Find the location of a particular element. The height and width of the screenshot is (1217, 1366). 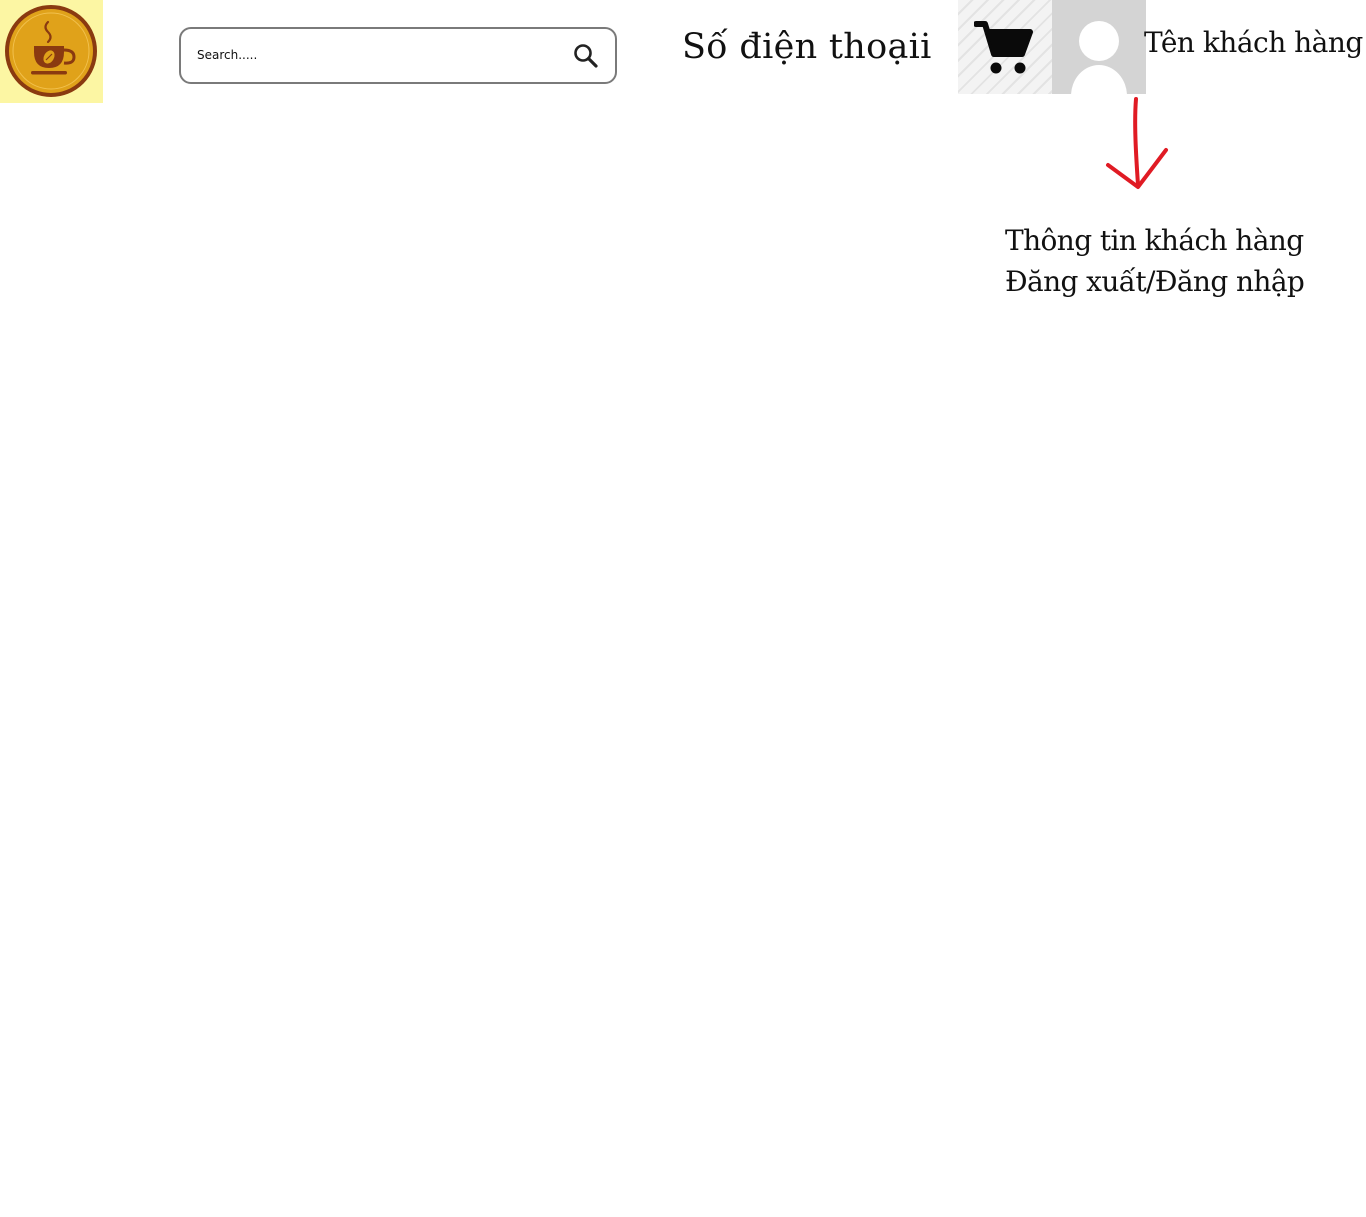

avatar is located at coordinates (1099, 47).